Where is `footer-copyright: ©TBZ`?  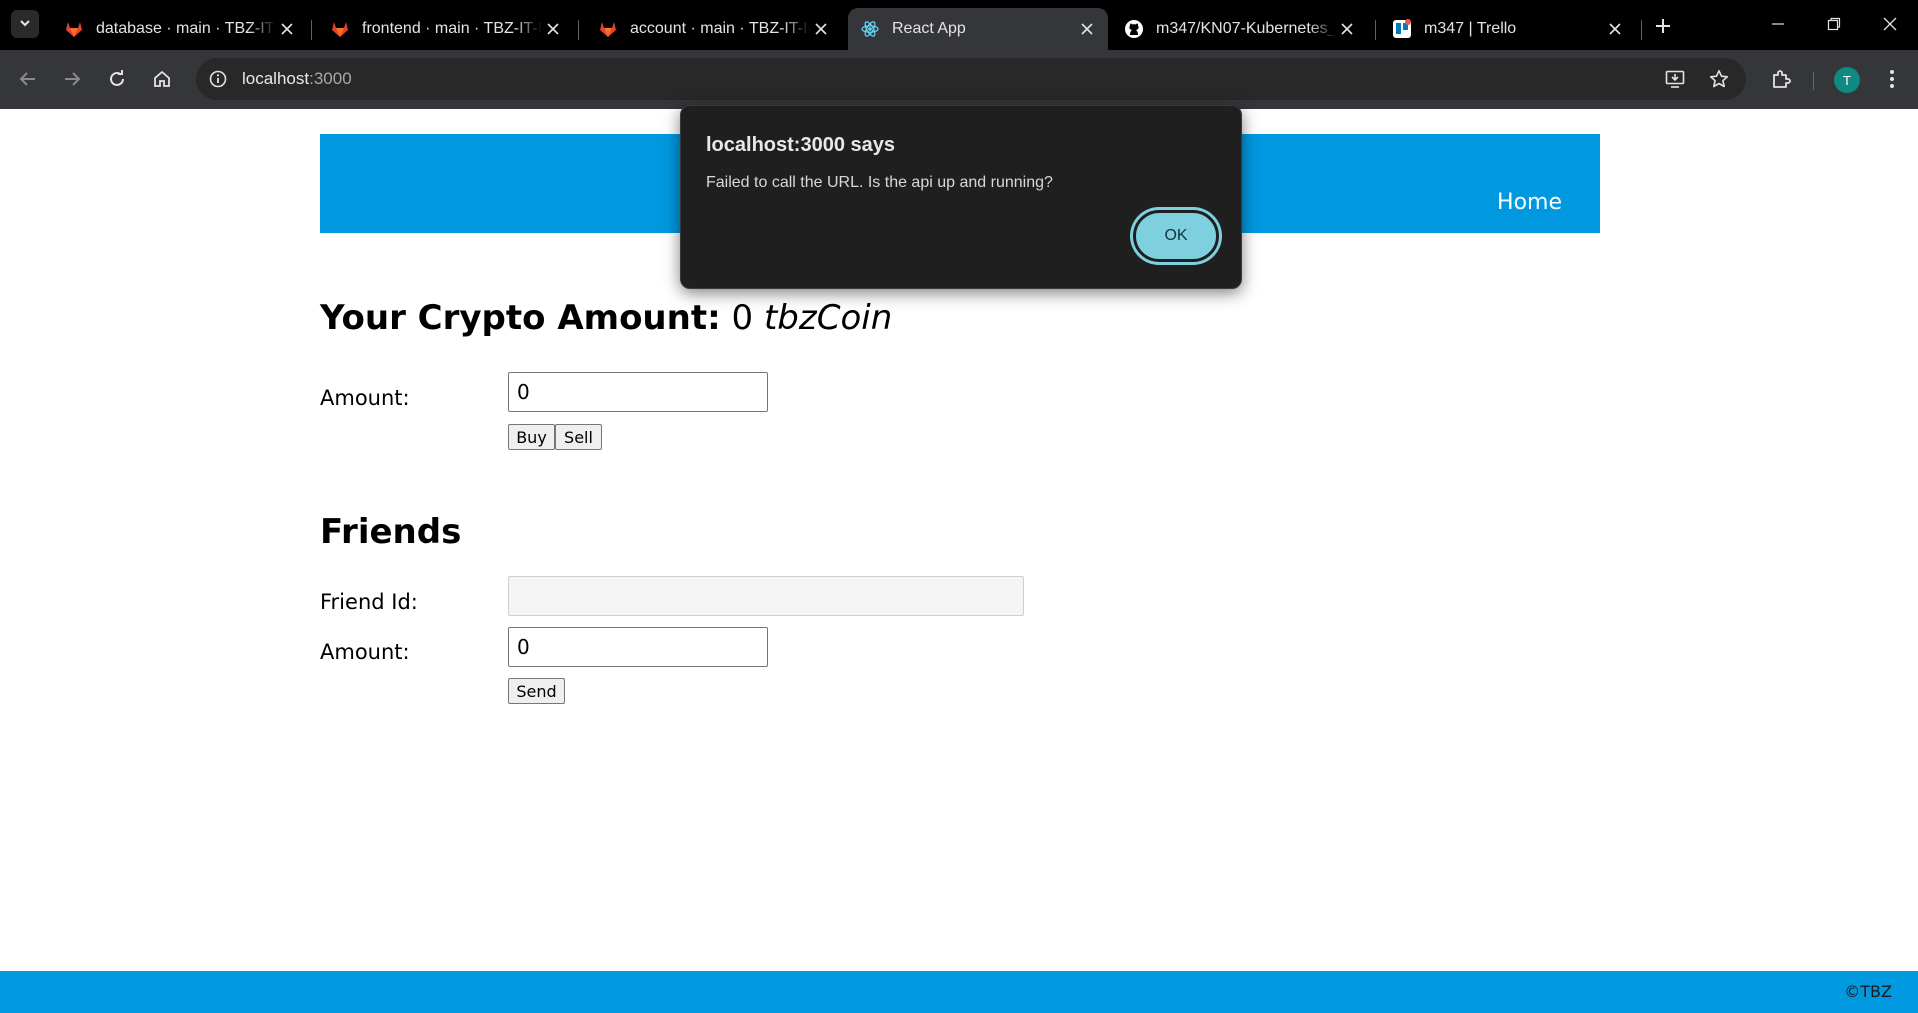 footer-copyright: ©TBZ is located at coordinates (1868, 991).